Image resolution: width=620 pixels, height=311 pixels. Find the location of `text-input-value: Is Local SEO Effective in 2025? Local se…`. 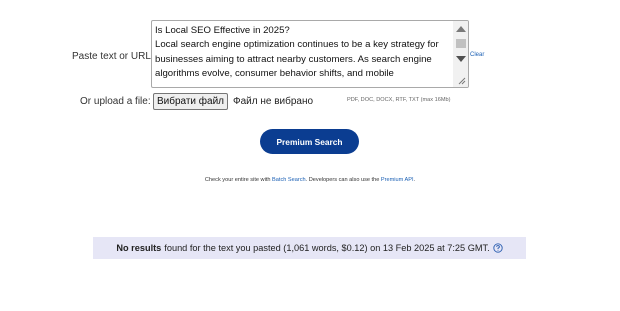

text-input-value: Is Local SEO Effective in 2025? Local se… is located at coordinates (300, 53).